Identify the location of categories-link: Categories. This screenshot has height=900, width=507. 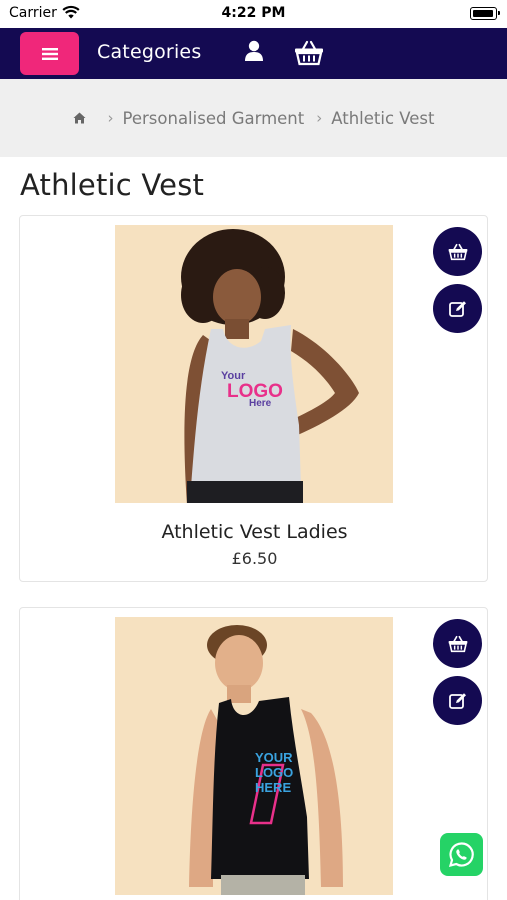
(149, 52).